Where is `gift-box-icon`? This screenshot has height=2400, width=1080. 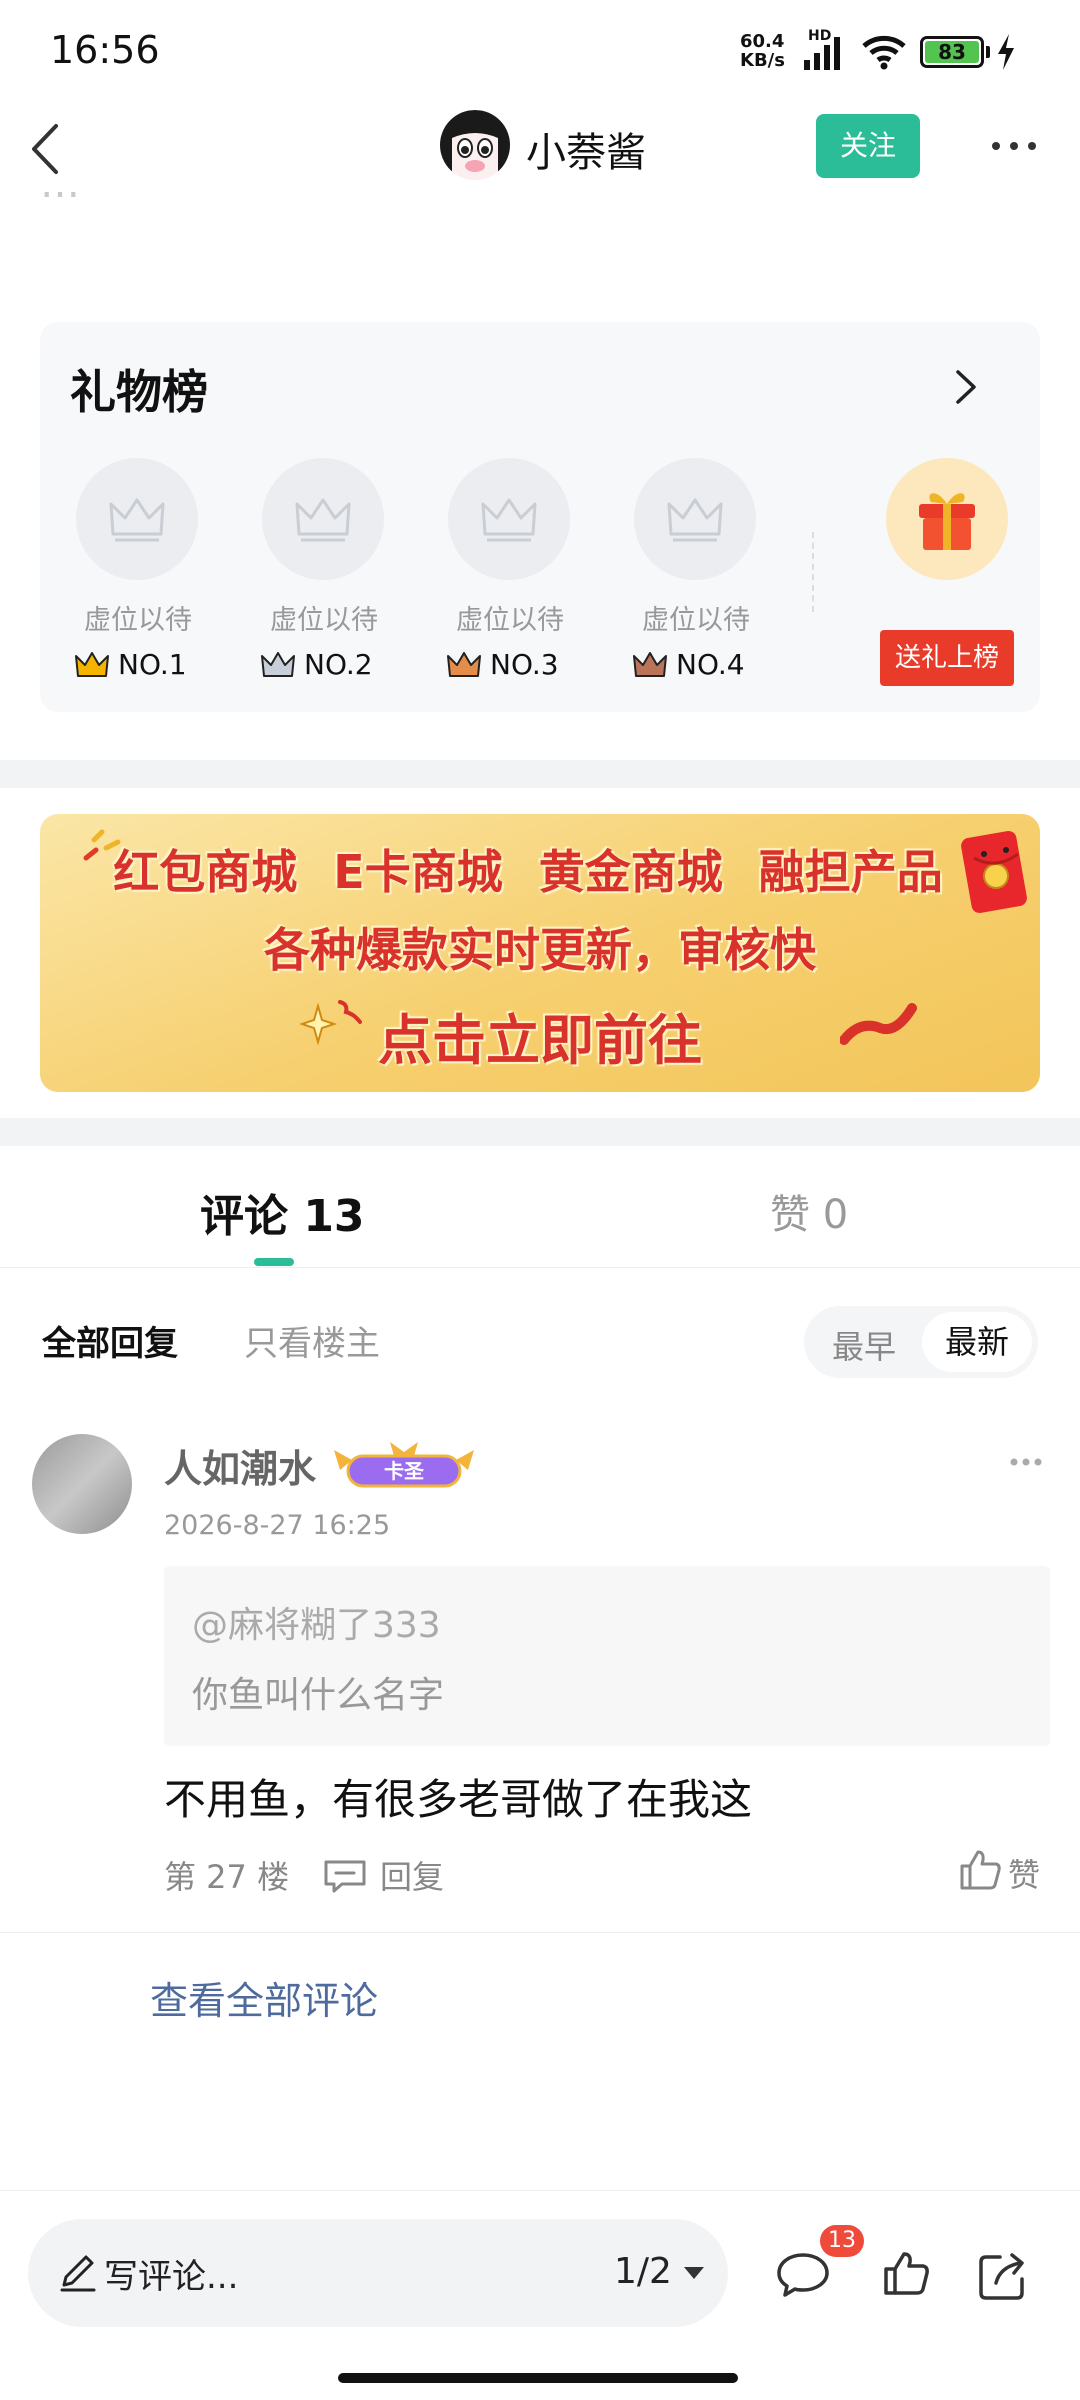 gift-box-icon is located at coordinates (947, 521).